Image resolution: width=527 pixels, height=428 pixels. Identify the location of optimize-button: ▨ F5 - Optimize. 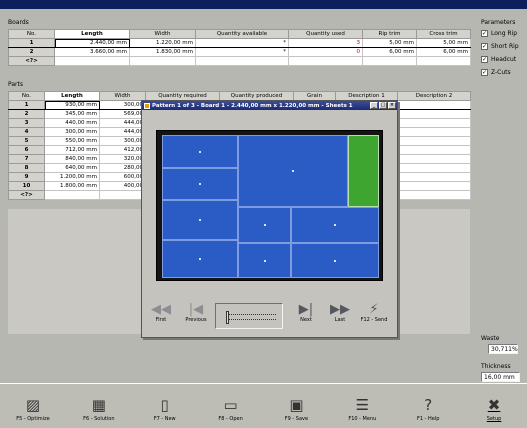
(33, 406).